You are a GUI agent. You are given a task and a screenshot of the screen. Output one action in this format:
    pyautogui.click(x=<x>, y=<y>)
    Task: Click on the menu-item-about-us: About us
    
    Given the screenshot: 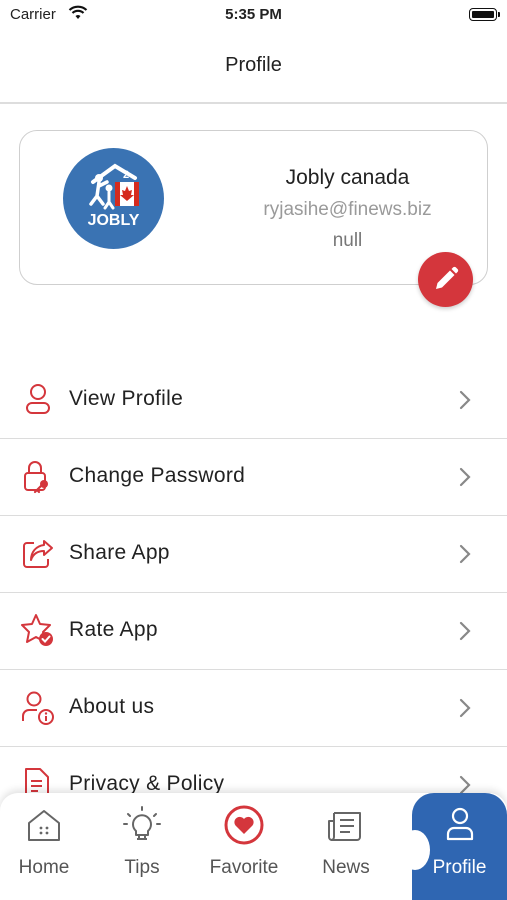 What is the action you would take?
    pyautogui.click(x=253, y=708)
    